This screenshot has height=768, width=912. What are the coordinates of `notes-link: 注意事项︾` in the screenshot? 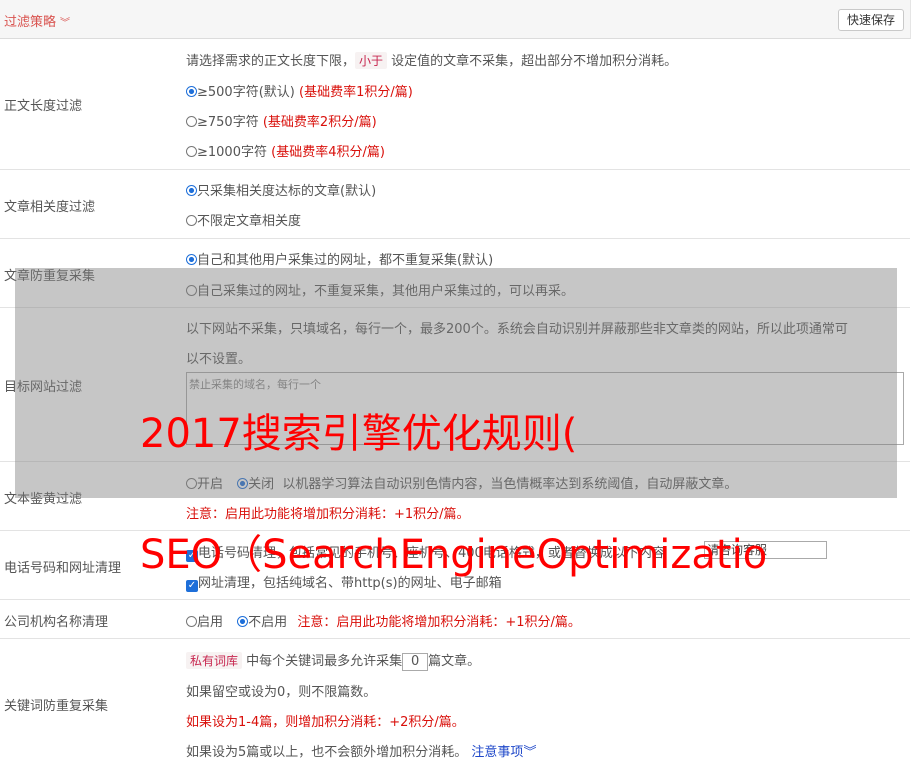 It's located at (503, 752).